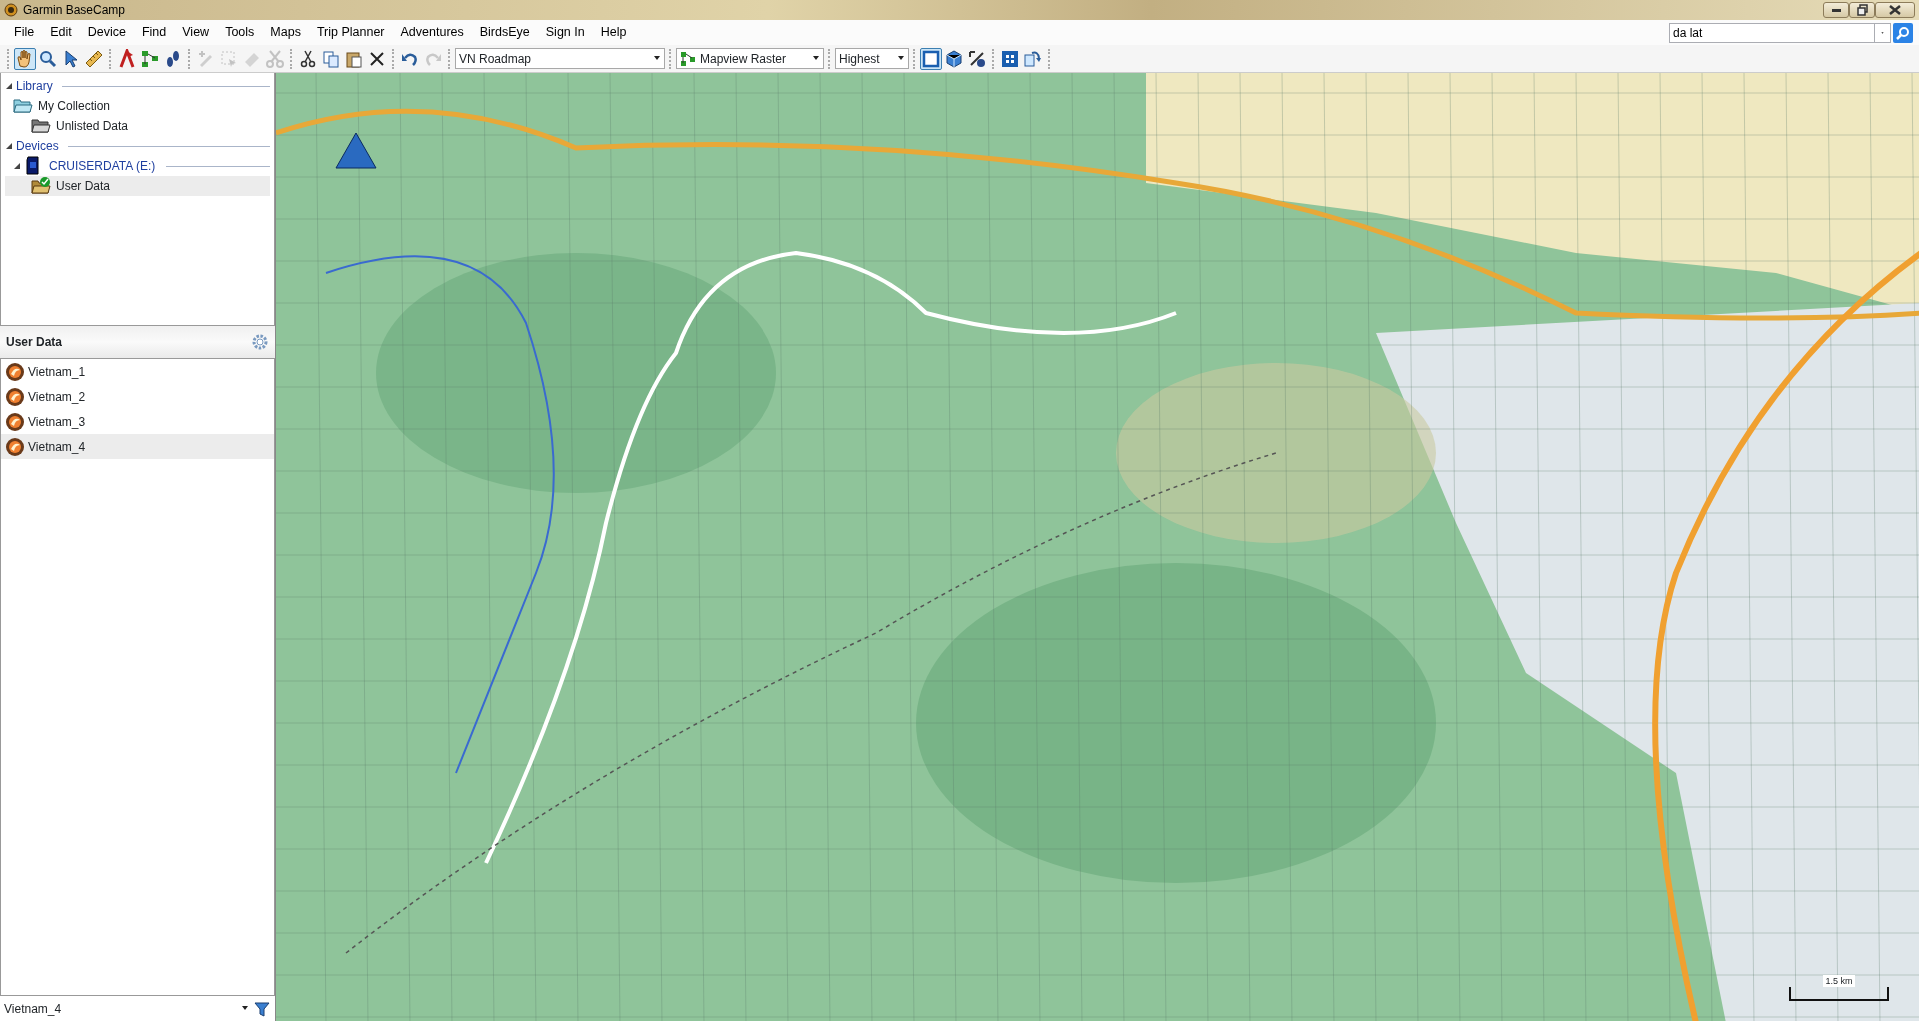 The height and width of the screenshot is (1021, 1919). What do you see at coordinates (750, 58) in the screenshot?
I see `map-style-dropdown: Mapview Raster` at bounding box center [750, 58].